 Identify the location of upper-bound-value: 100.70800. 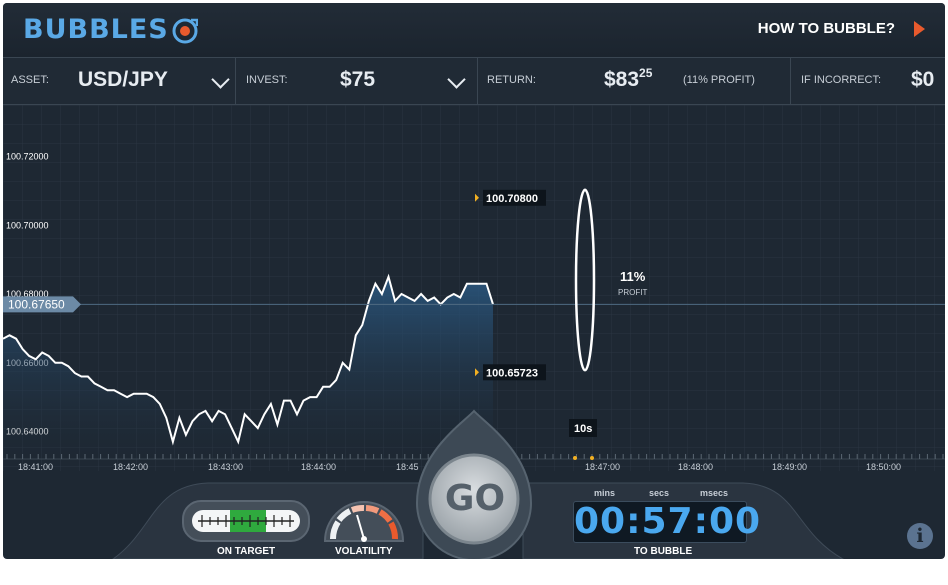
(512, 199).